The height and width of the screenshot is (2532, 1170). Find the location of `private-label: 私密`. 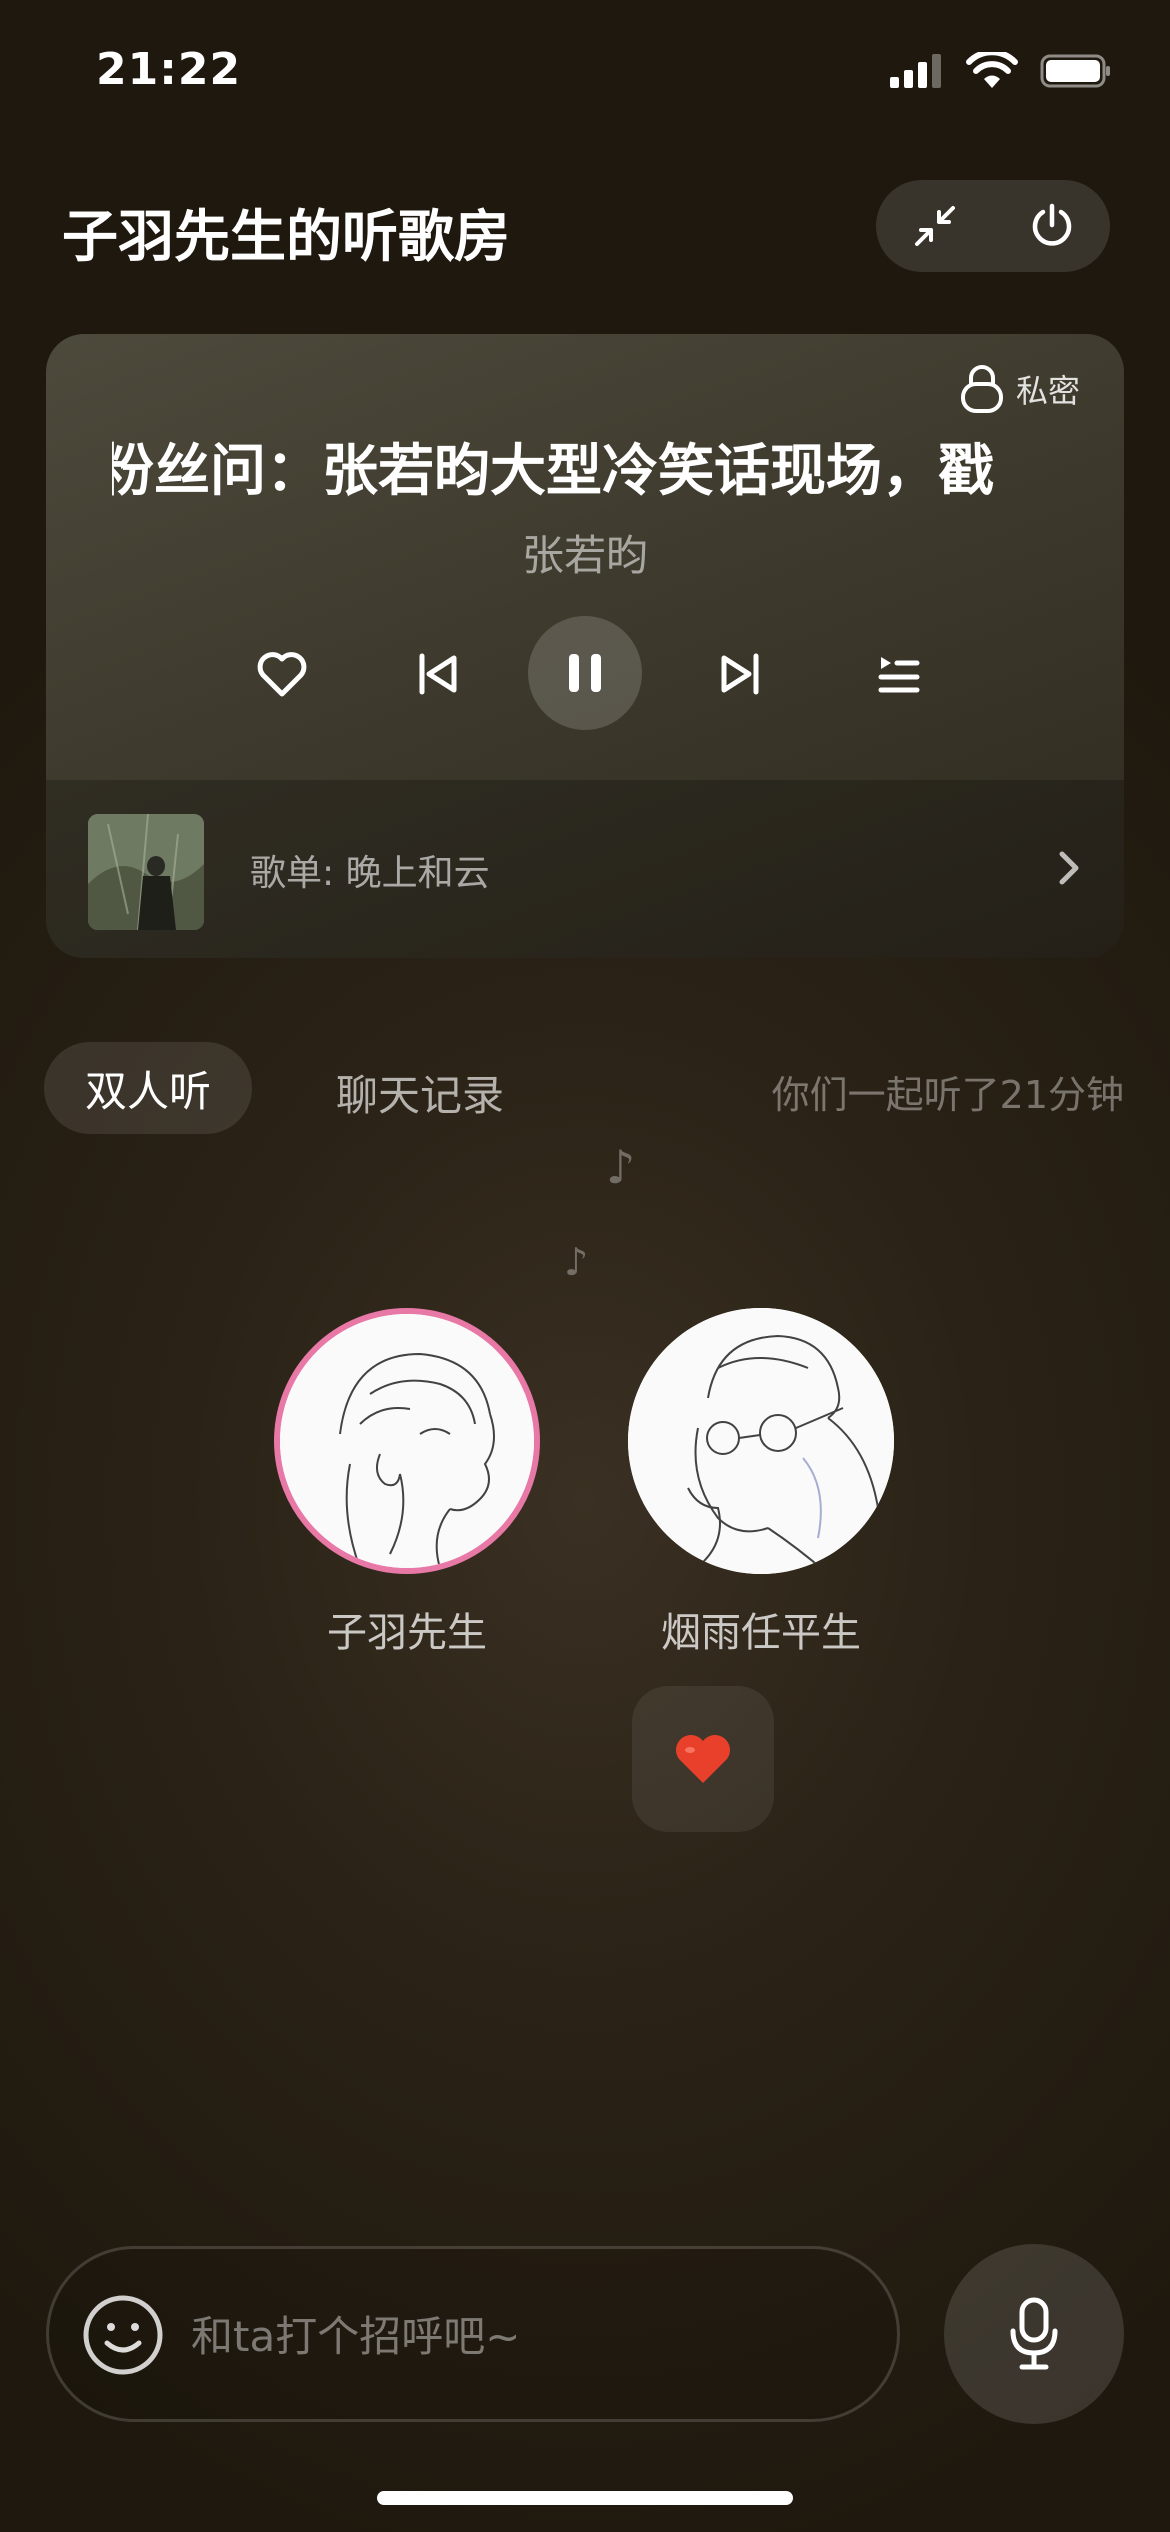

private-label: 私密 is located at coordinates (1047, 391).